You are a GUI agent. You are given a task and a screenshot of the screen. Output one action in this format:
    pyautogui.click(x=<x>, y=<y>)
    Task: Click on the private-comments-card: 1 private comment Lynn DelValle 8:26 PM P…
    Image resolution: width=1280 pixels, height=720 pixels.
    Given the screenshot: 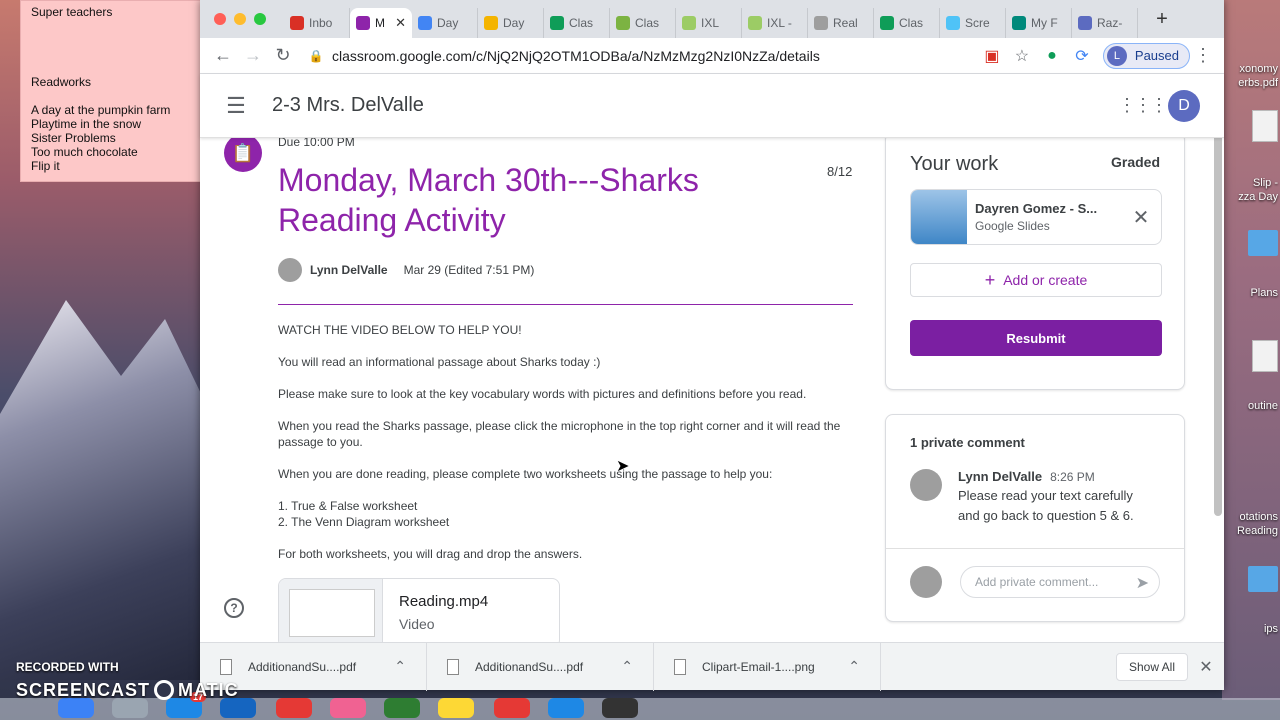 What is the action you would take?
    pyautogui.click(x=1035, y=518)
    